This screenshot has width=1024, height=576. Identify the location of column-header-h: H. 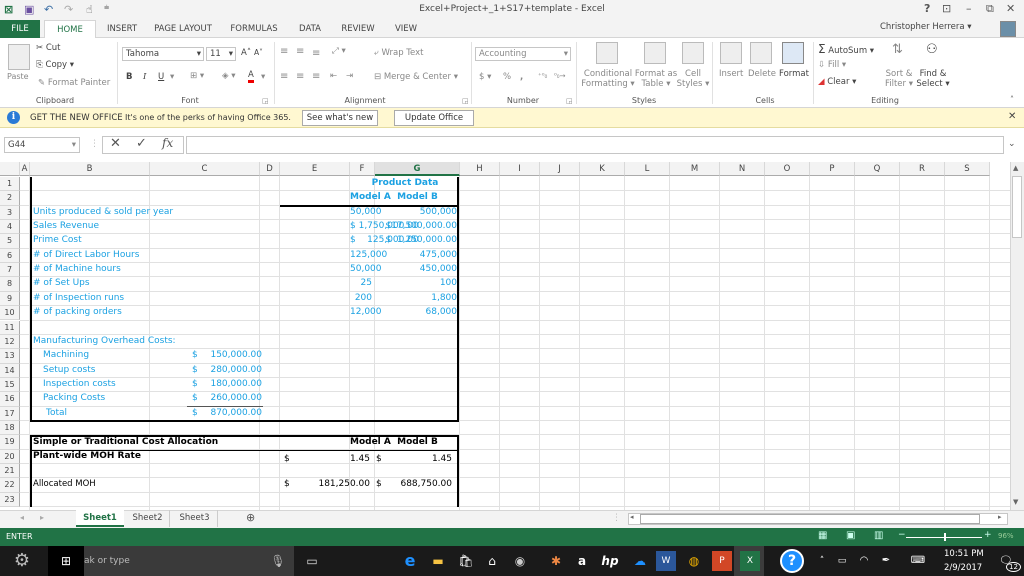
(480, 169).